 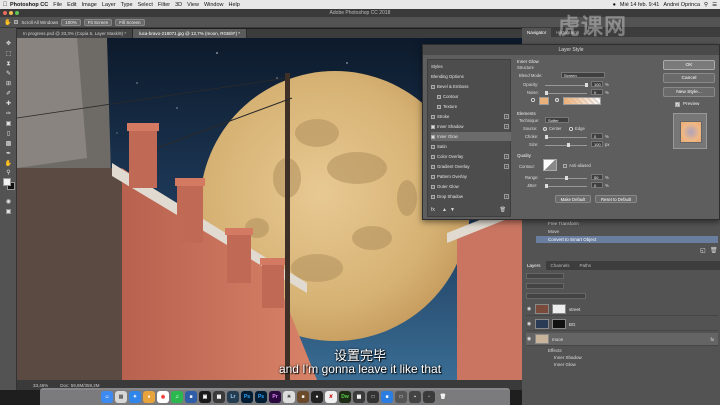 I want to click on noise-input: 0, so click(x=597, y=92).